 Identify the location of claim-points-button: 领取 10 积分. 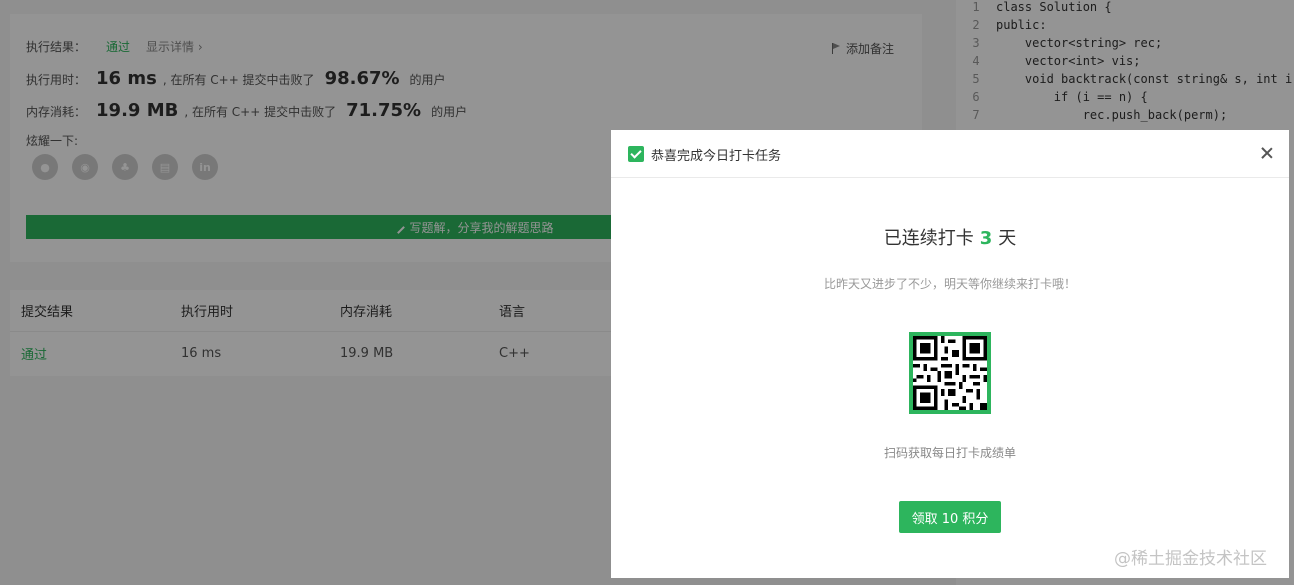
(950, 517).